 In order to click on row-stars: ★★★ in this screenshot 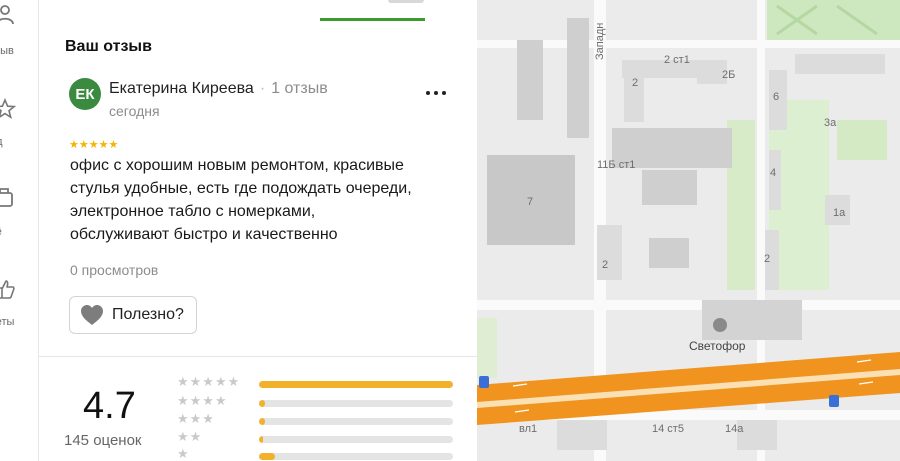, I will do `click(196, 418)`.